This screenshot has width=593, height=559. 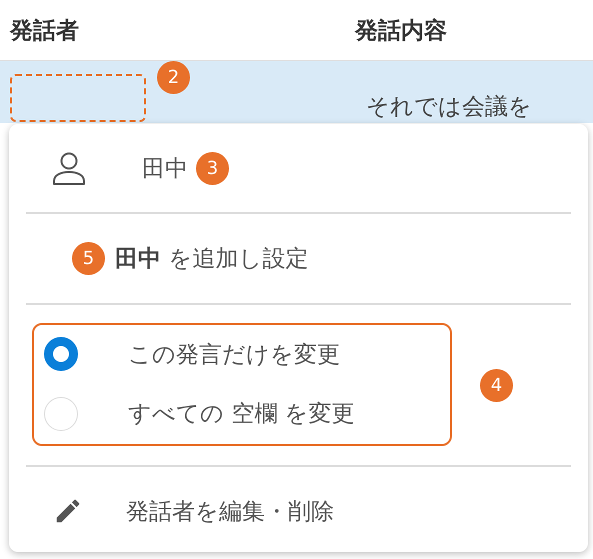 I want to click on step-badge: 2, so click(x=173, y=77).